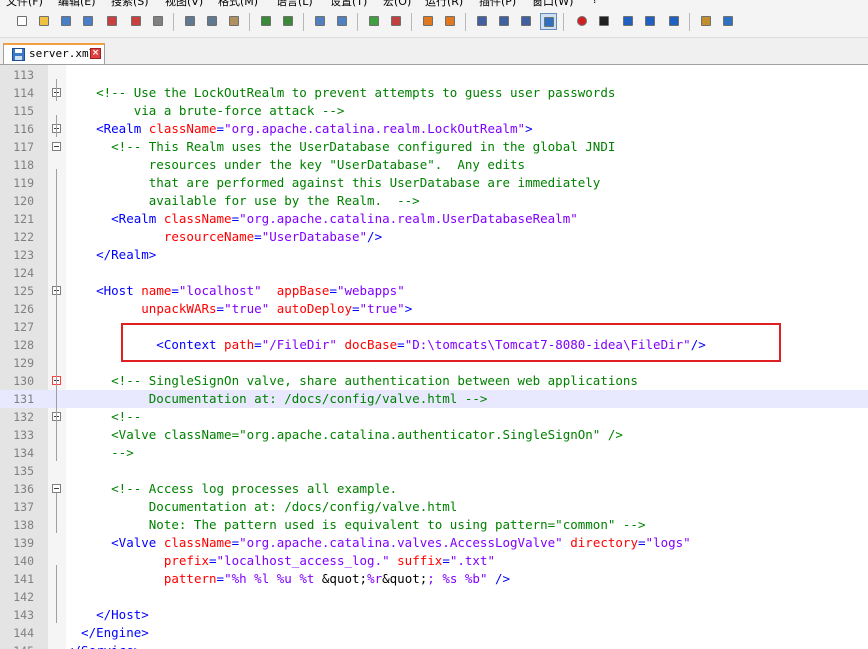 Image resolution: width=868 pixels, height=649 pixels. I want to click on word-wrap-icon, so click(482, 21).